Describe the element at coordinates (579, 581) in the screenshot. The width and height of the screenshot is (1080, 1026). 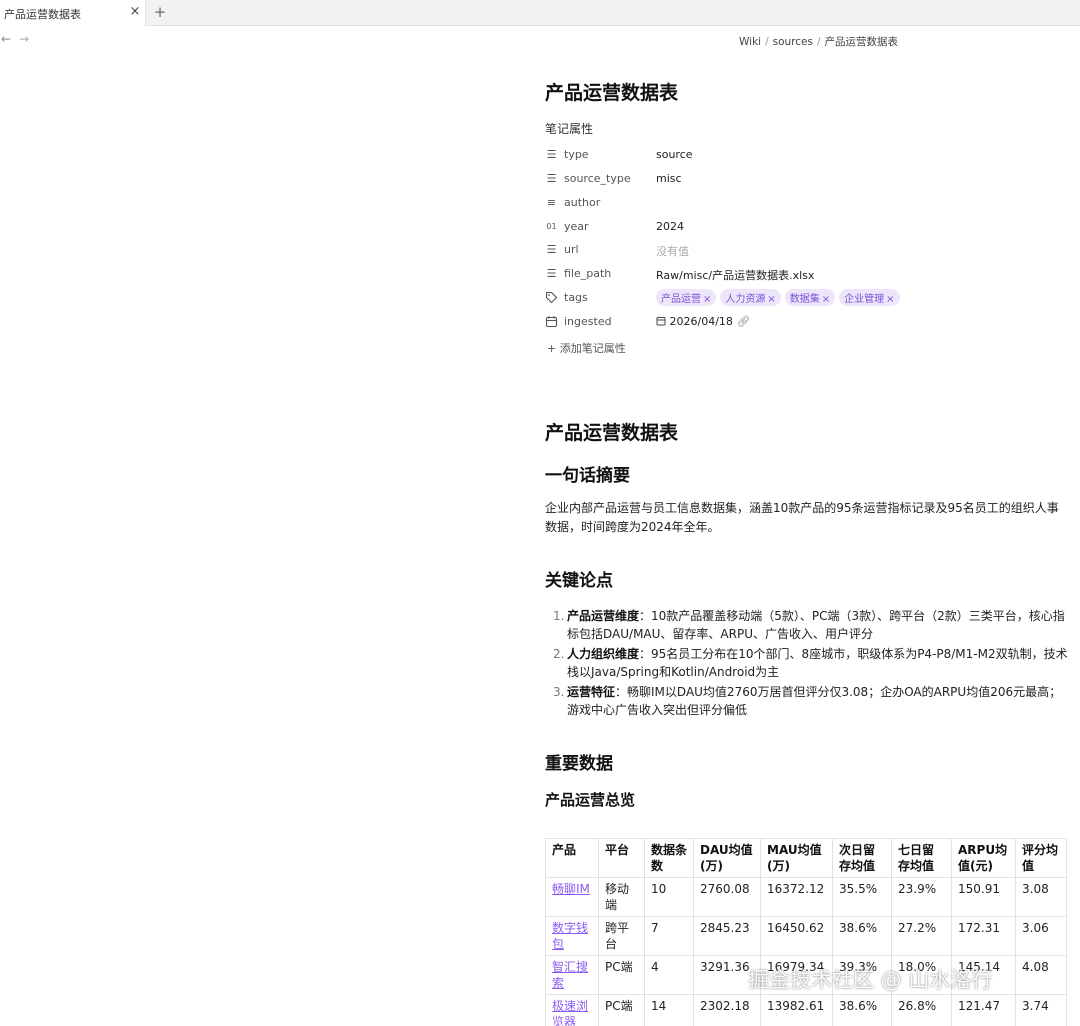
I see `key-points-heading: 关键论点` at that location.